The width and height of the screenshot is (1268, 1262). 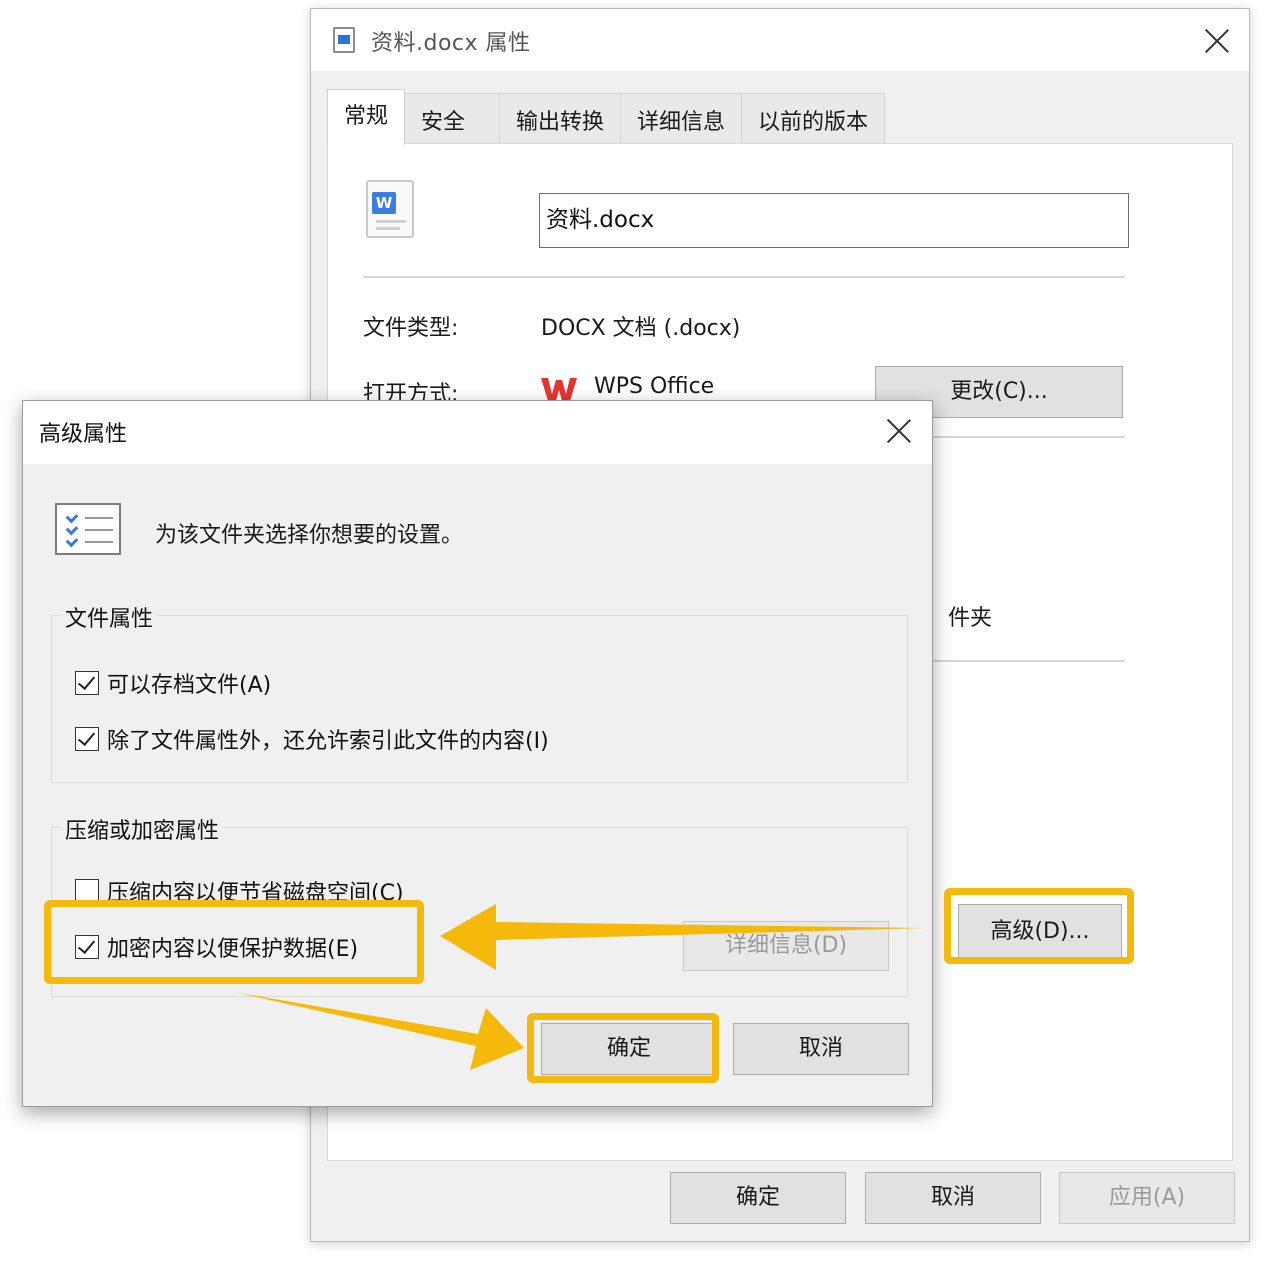 What do you see at coordinates (641, 328) in the screenshot?
I see `file-type-value: DOCX 文档 (.docx)` at bounding box center [641, 328].